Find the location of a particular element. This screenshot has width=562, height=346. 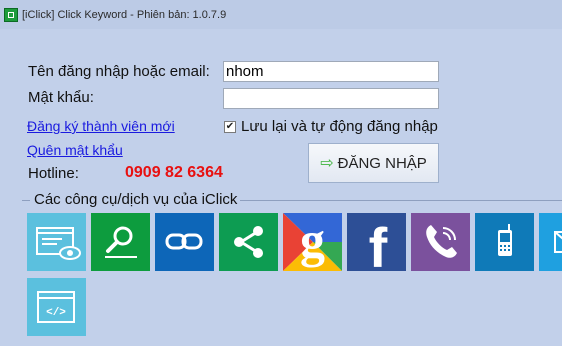

chain-link-icon is located at coordinates (184, 241).